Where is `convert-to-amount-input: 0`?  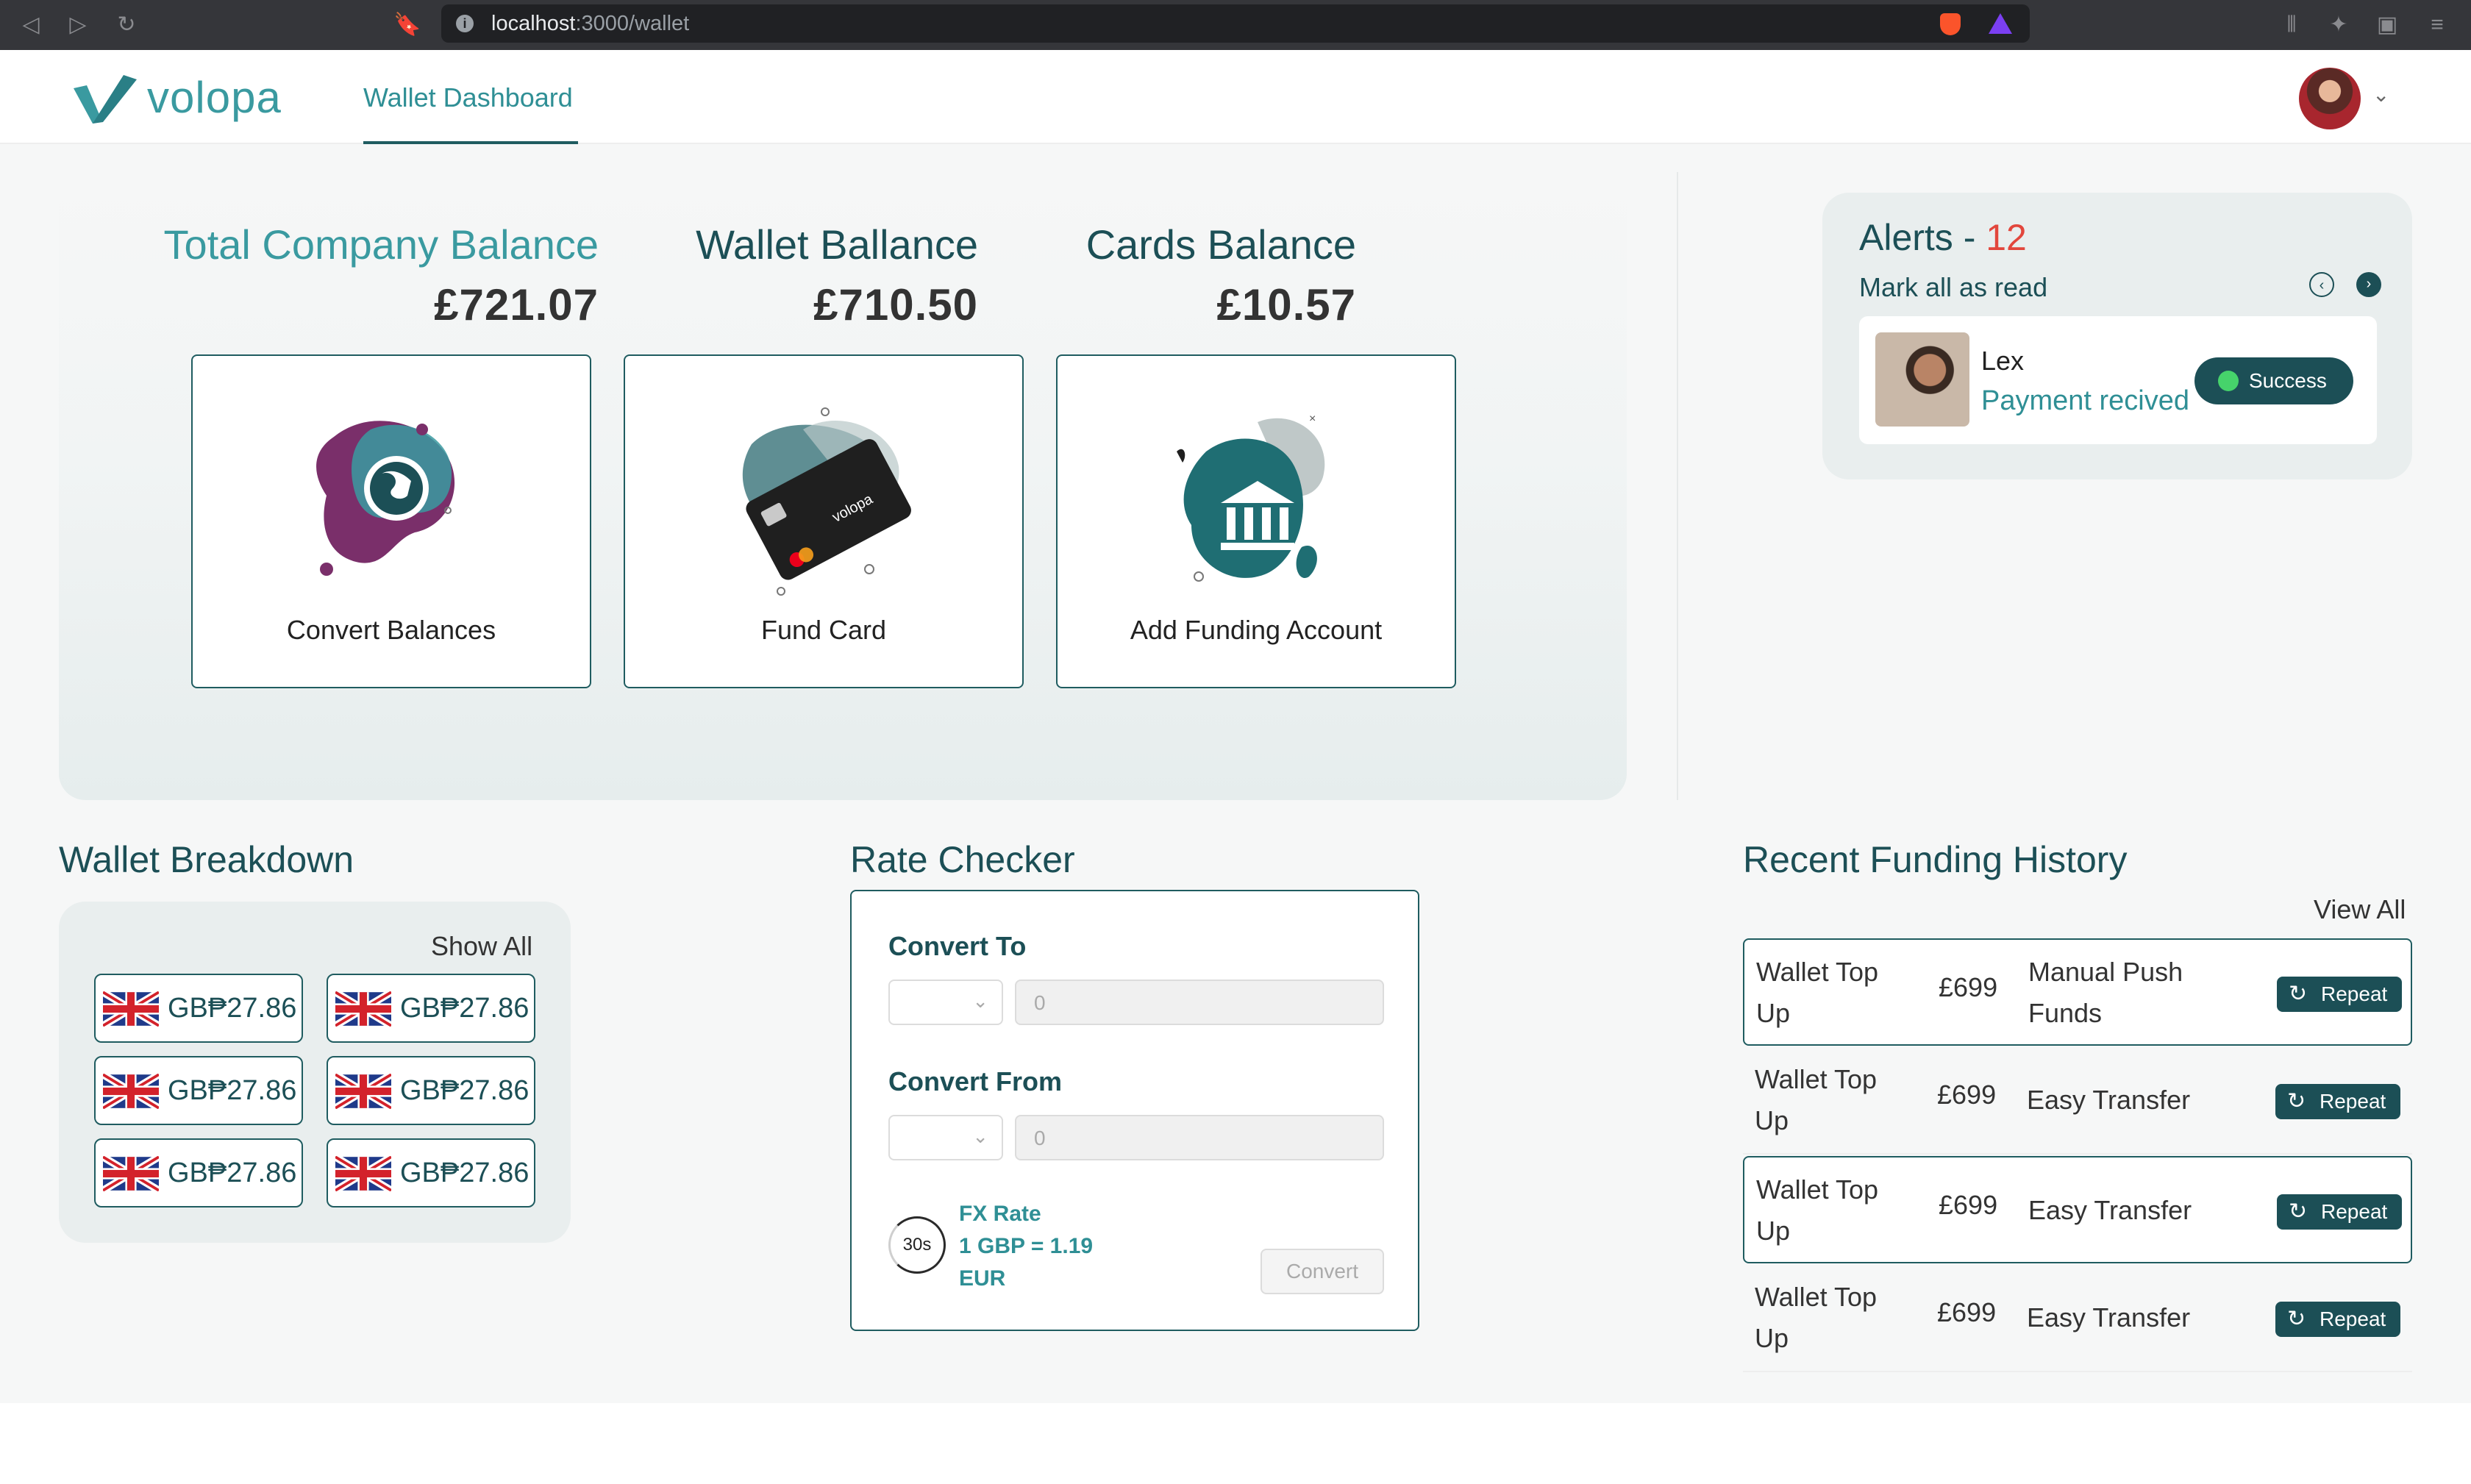
convert-to-amount-input: 0 is located at coordinates (1199, 1002).